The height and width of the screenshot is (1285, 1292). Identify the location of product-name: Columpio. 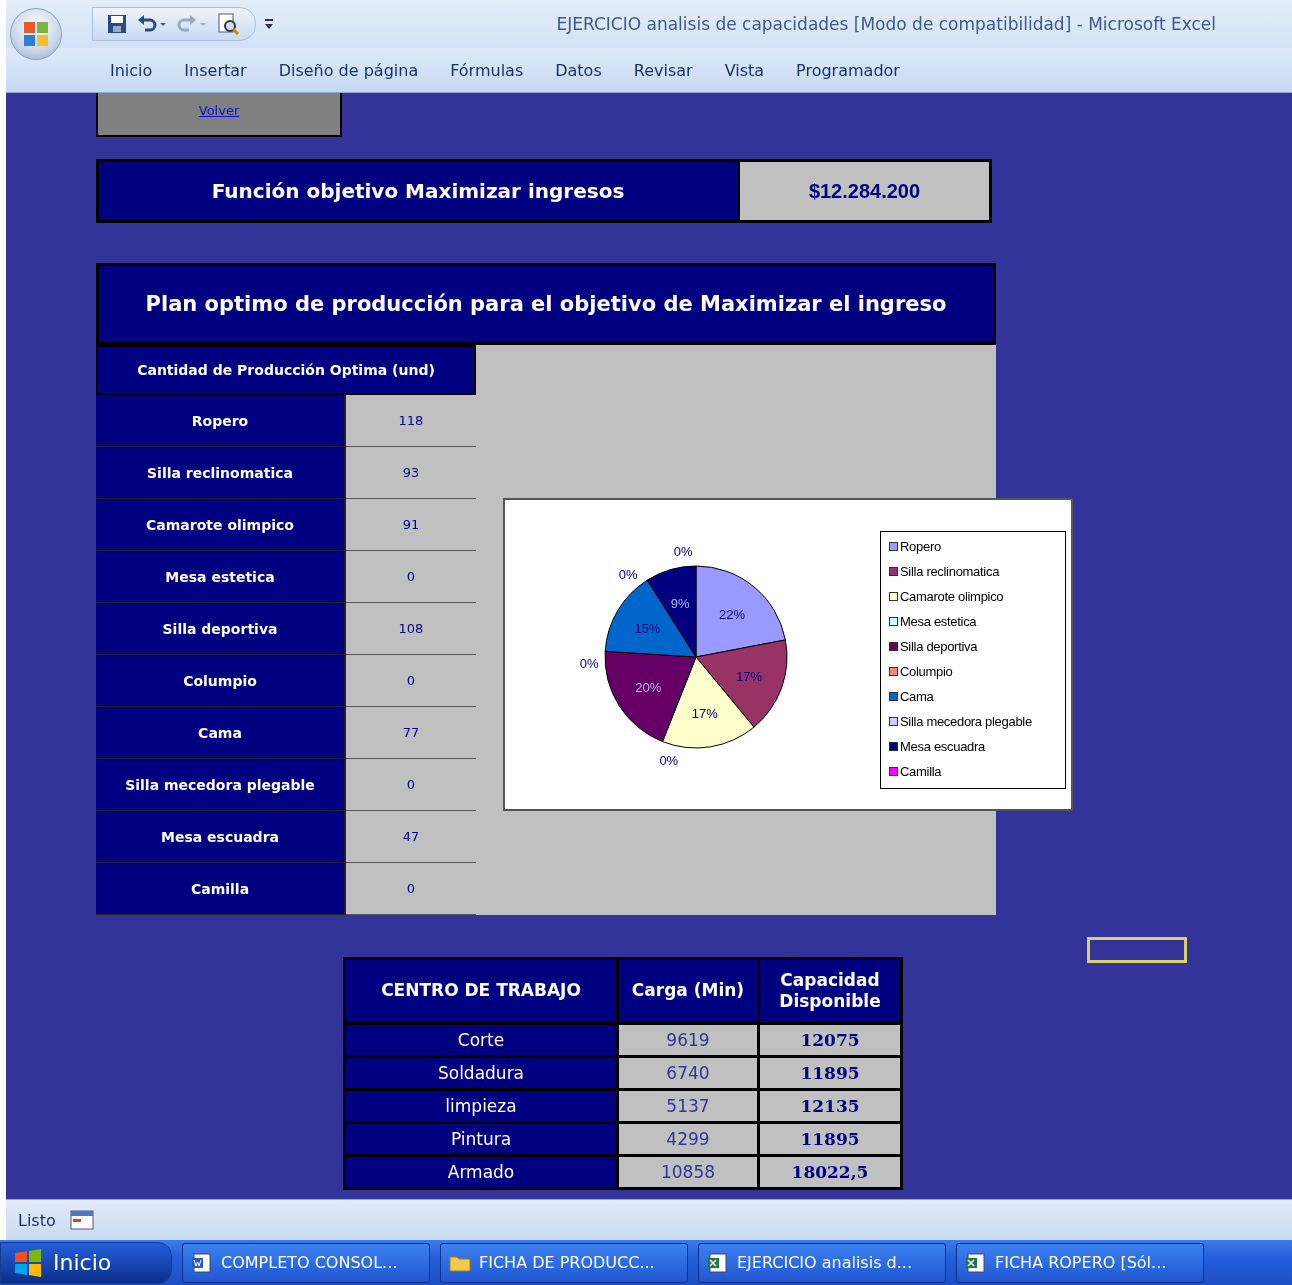
(221, 681).